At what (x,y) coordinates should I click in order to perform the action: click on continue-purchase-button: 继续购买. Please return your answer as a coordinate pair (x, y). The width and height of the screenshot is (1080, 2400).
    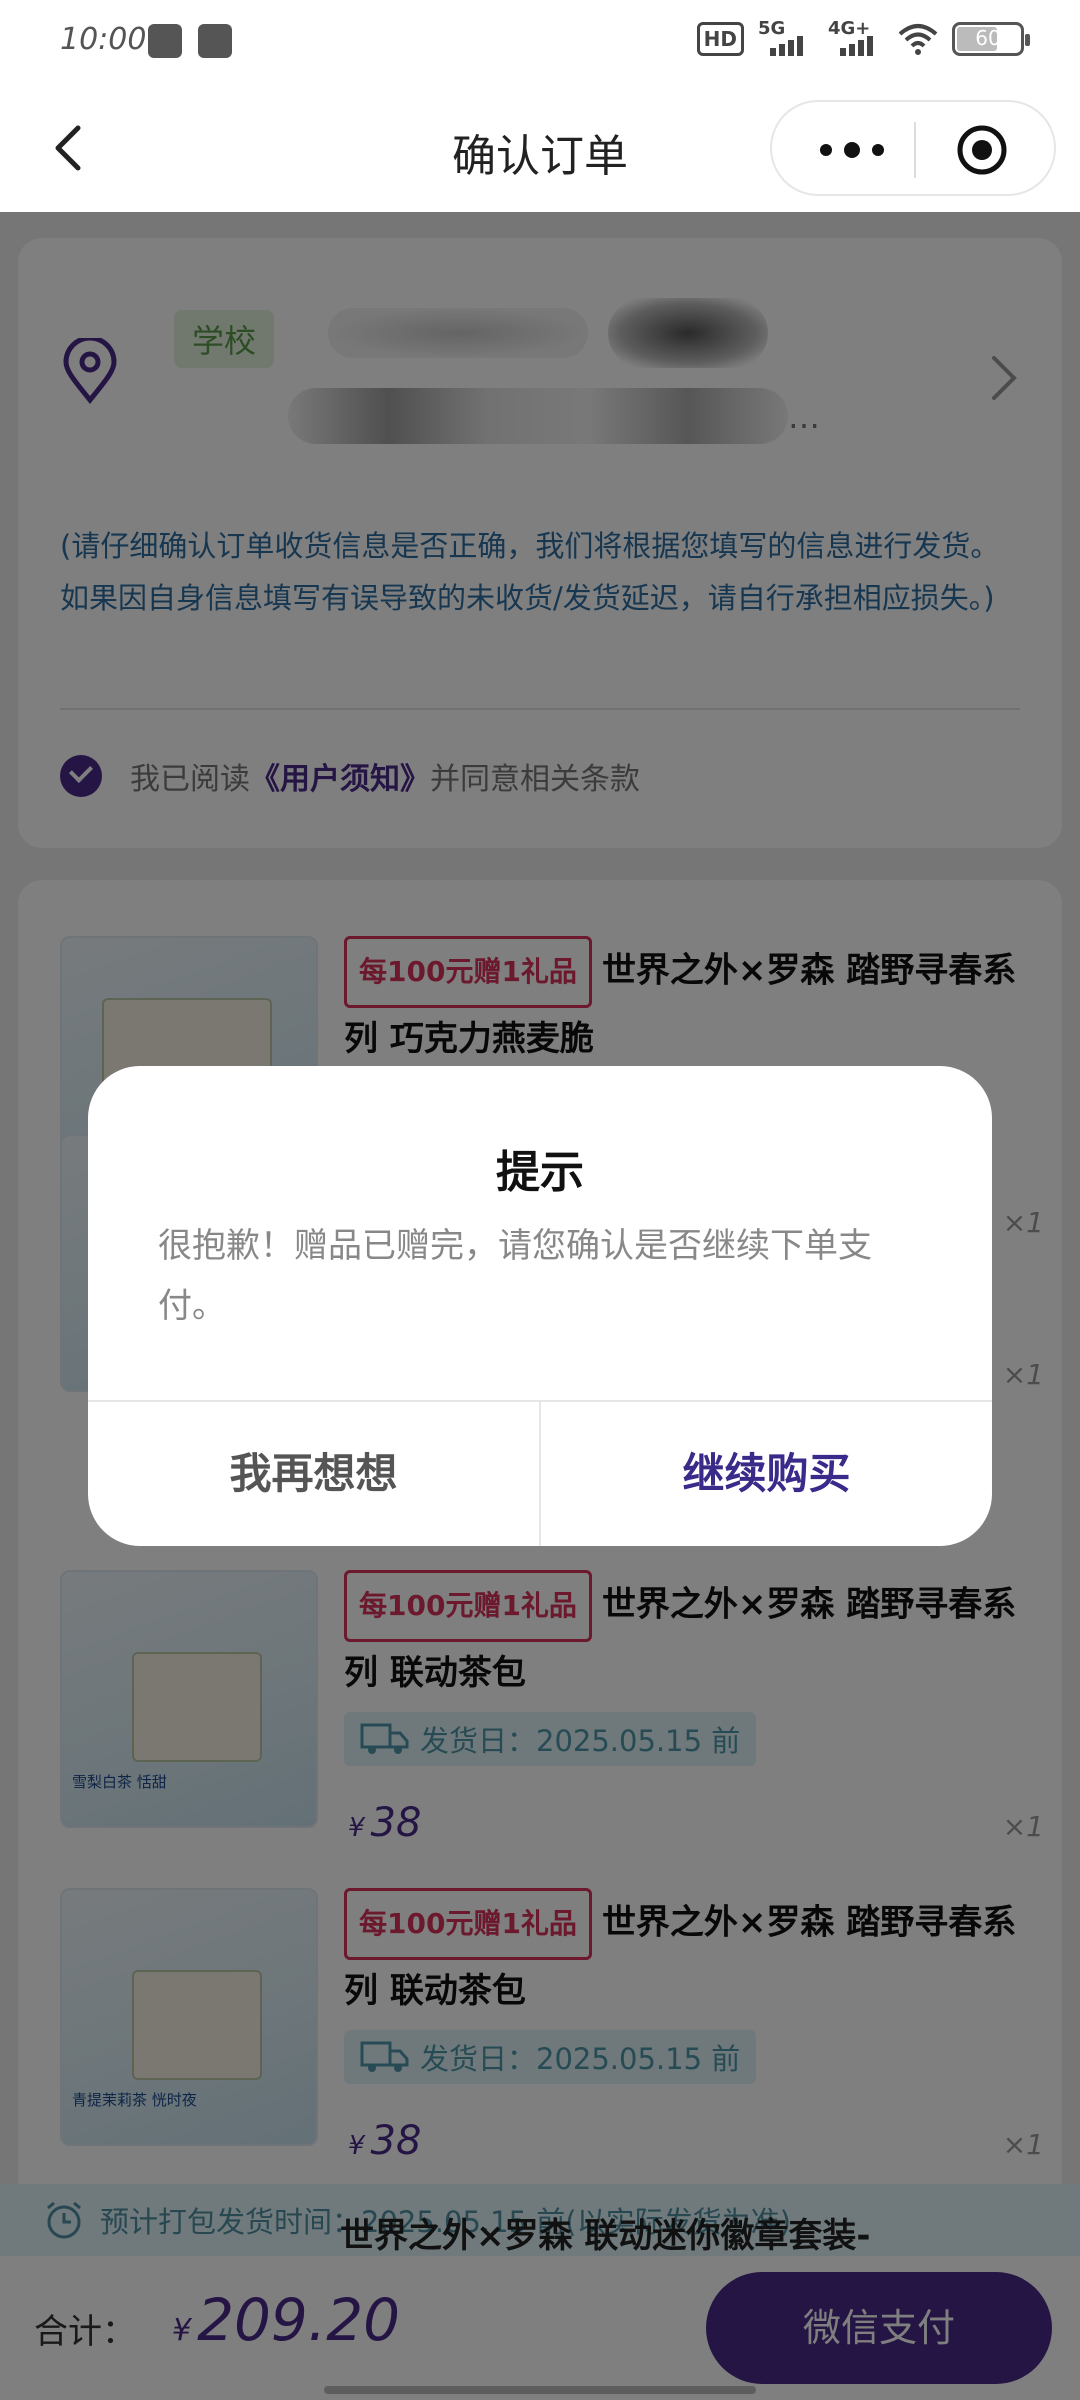
    Looking at the image, I should click on (766, 1474).